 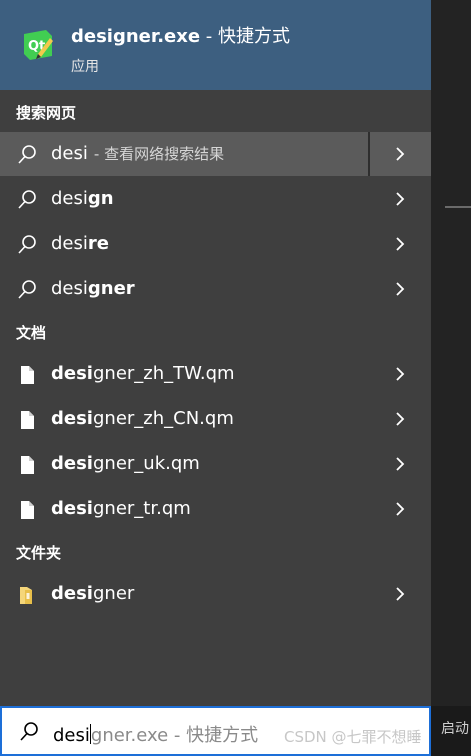 I want to click on web-result-text: desi - 查看网络搜索结果, so click(x=138, y=153).